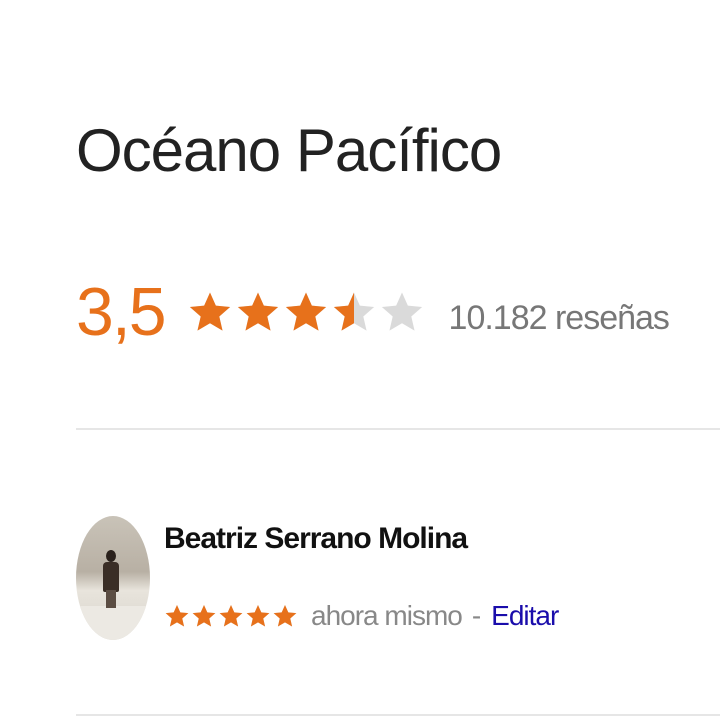 The image size is (720, 720). What do you see at coordinates (121, 312) in the screenshot?
I see `rating-value: 3,5` at bounding box center [121, 312].